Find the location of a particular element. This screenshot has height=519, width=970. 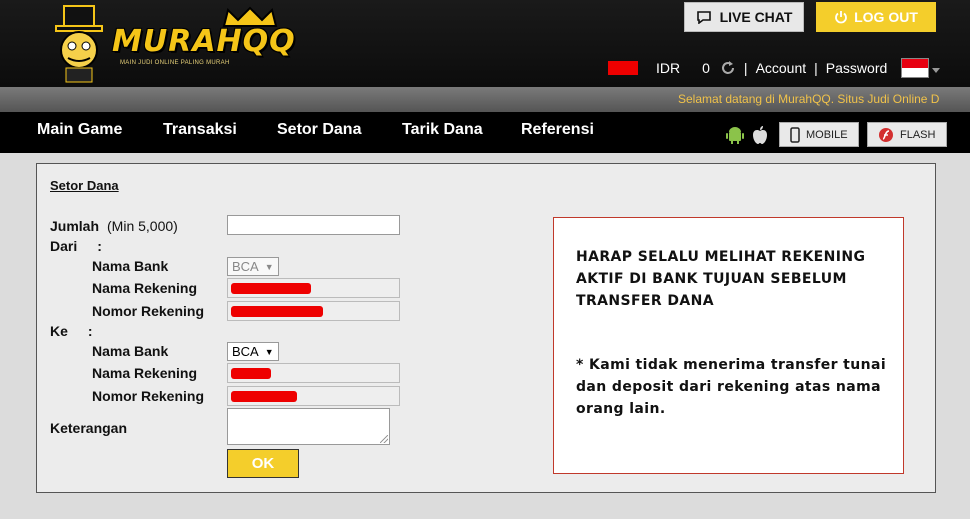

ke-nama-bank-label: Nama Bank is located at coordinates (130, 351).